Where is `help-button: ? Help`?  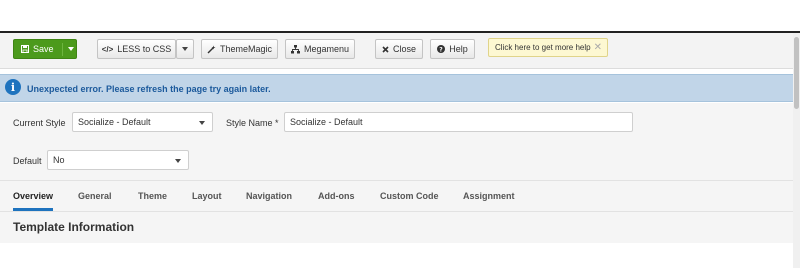
help-button: ? Help is located at coordinates (452, 49).